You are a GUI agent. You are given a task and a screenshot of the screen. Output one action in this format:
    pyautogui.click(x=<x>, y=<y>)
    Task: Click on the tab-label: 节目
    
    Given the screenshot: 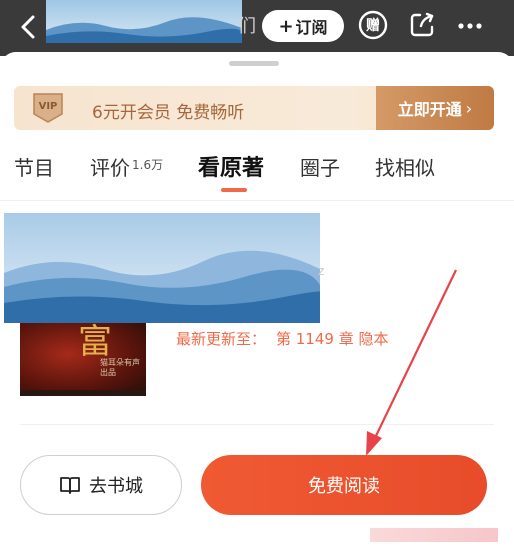 What is the action you would take?
    pyautogui.click(x=34, y=168)
    